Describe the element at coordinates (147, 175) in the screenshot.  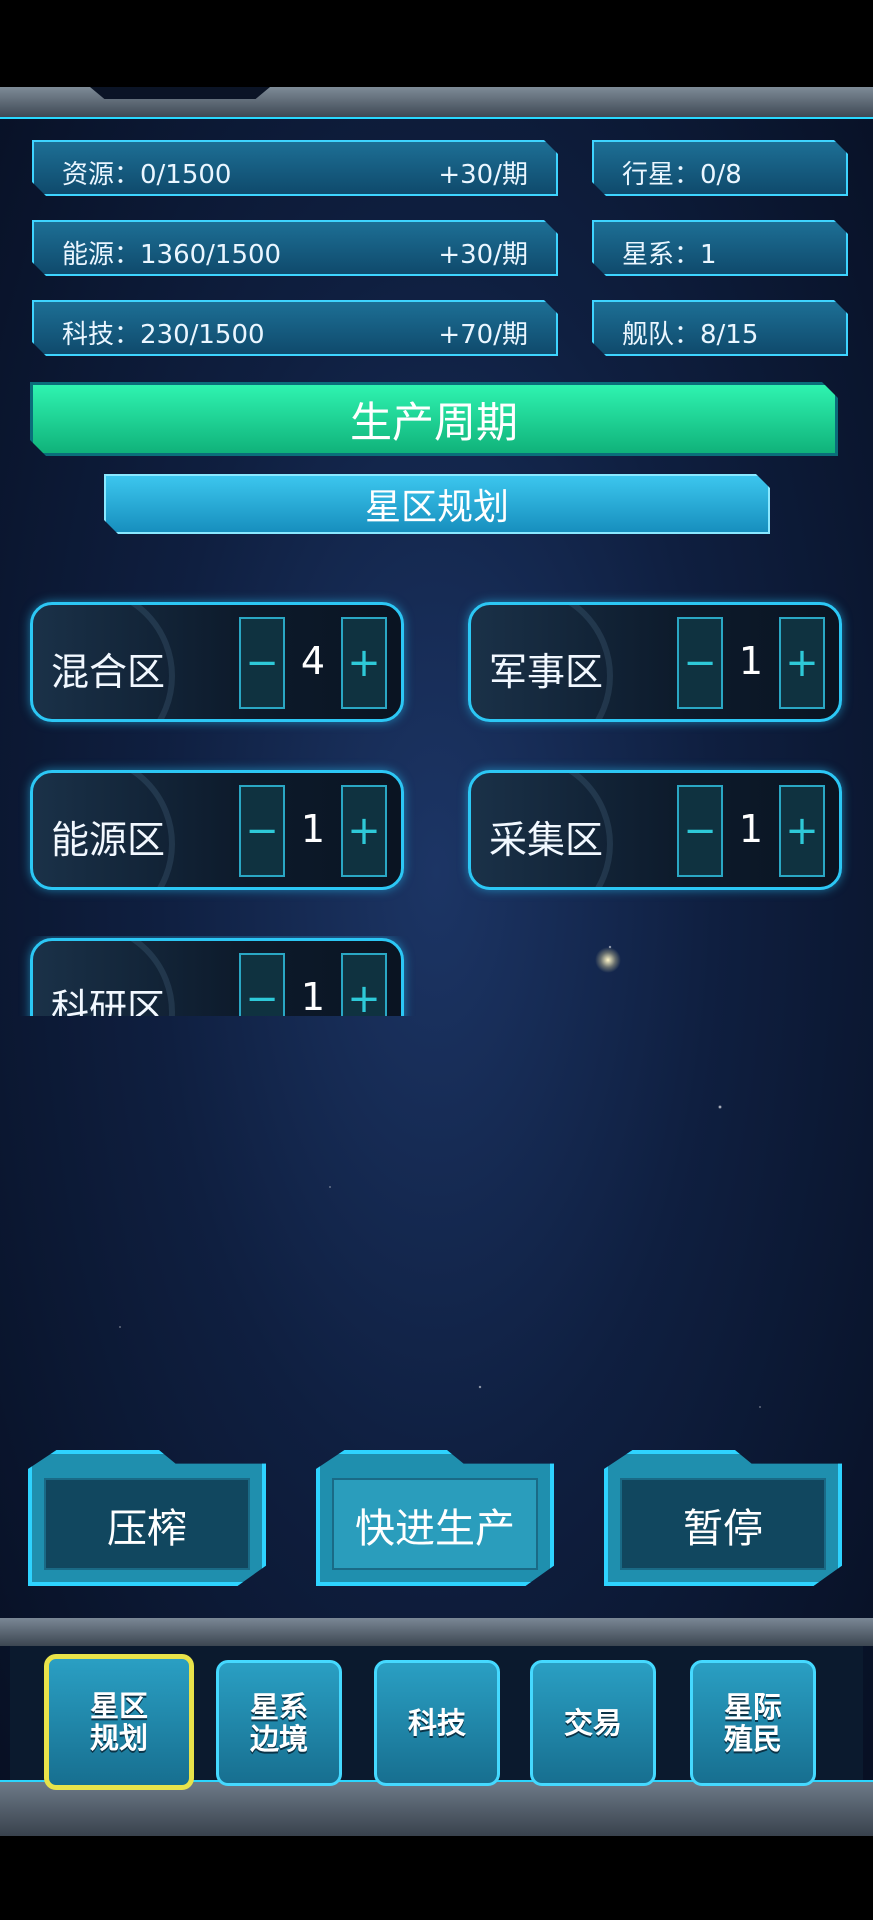
I see `stat-label: 资源：0/1500` at that location.